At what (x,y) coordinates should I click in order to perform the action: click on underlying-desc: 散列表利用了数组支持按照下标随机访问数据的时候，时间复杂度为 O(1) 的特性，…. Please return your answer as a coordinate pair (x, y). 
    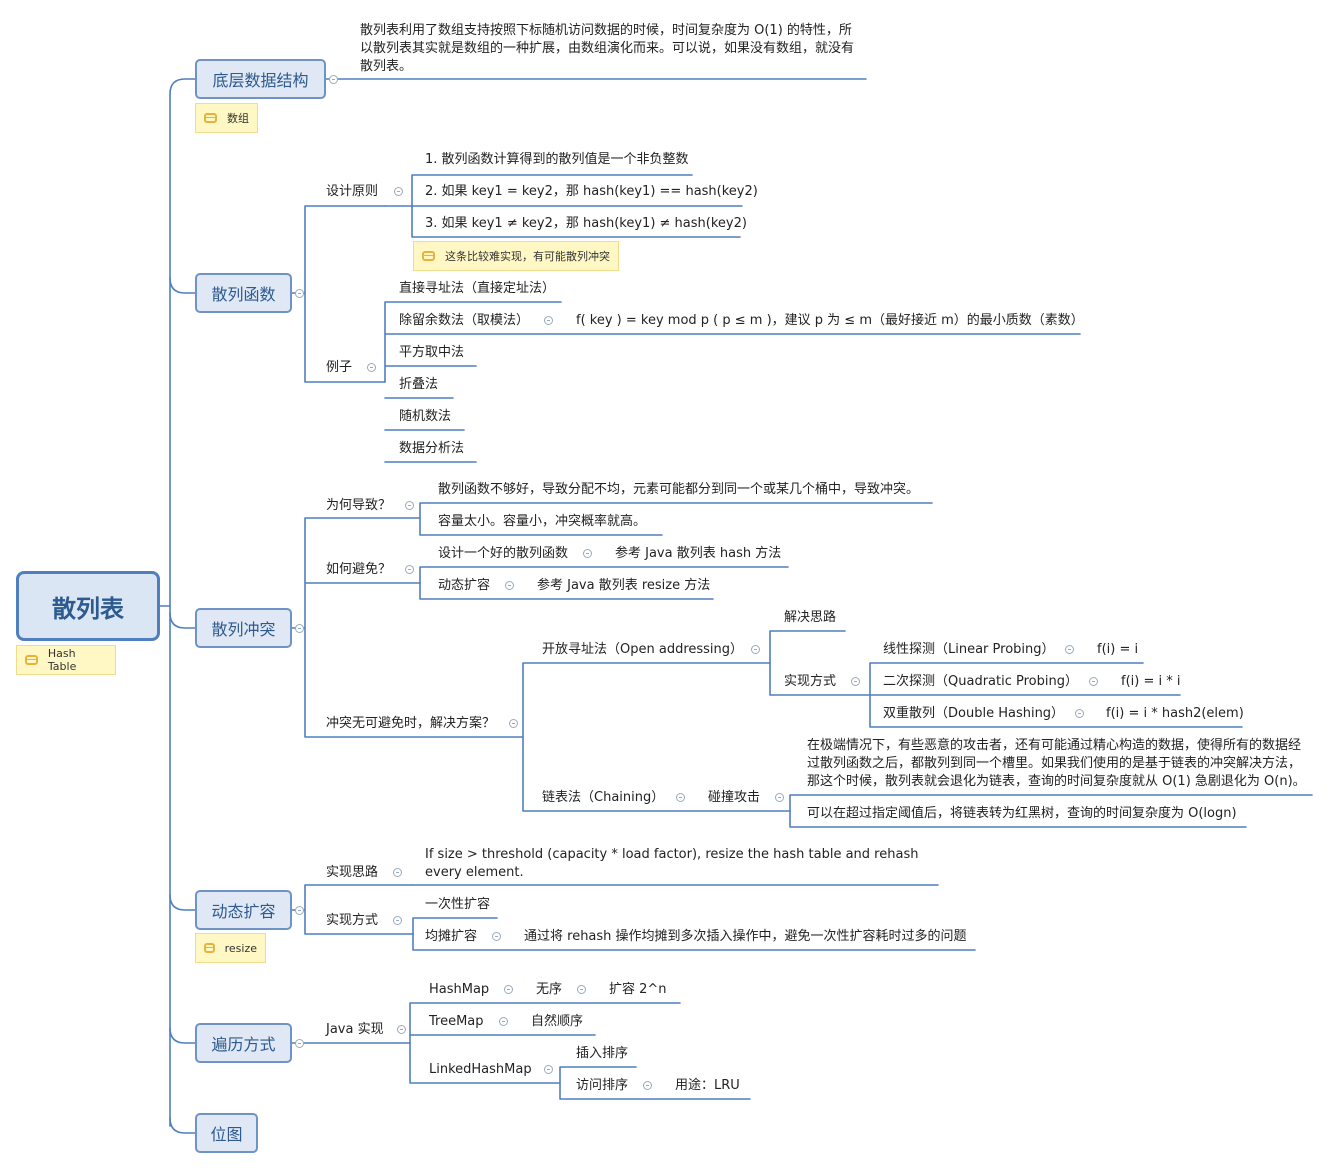
    Looking at the image, I should click on (607, 48).